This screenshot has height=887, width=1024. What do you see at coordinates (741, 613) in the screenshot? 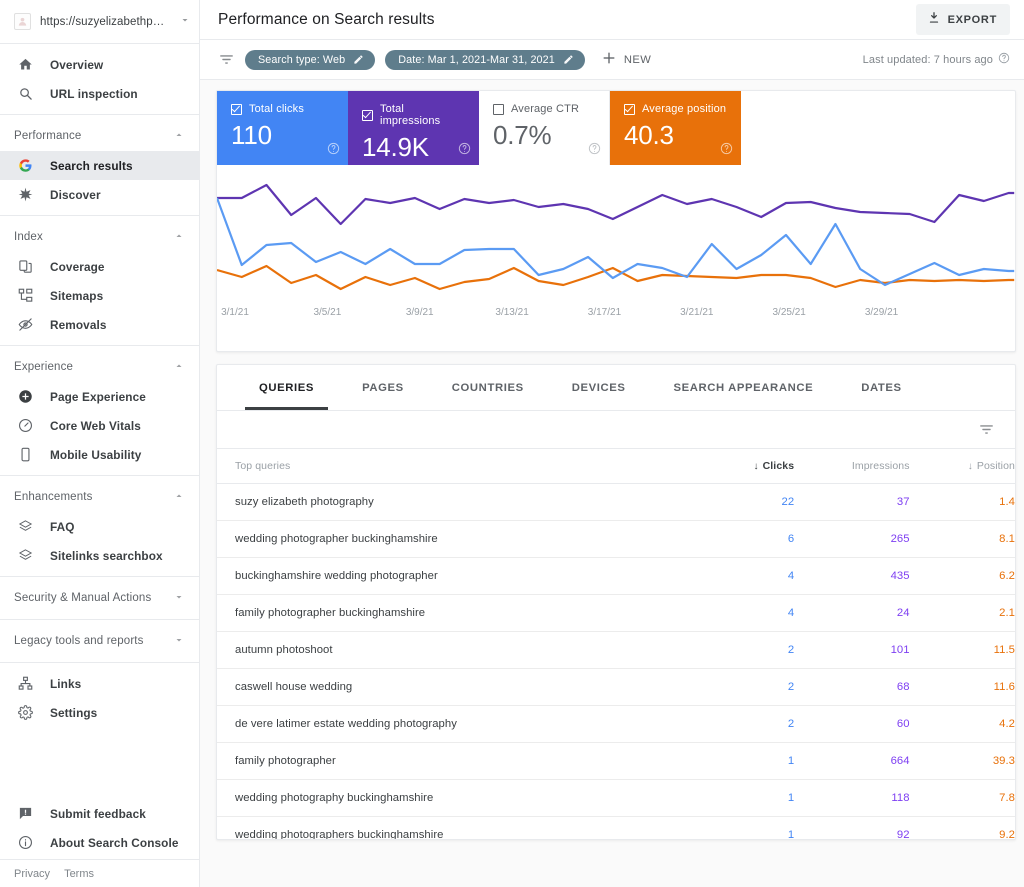
I see `cell-clicks: 4` at bounding box center [741, 613].